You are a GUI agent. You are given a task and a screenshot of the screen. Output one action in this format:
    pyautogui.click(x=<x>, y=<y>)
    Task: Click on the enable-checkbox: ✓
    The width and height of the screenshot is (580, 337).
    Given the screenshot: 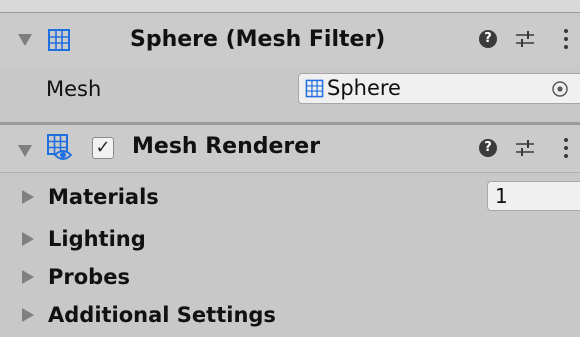 What is the action you would take?
    pyautogui.click(x=103, y=148)
    